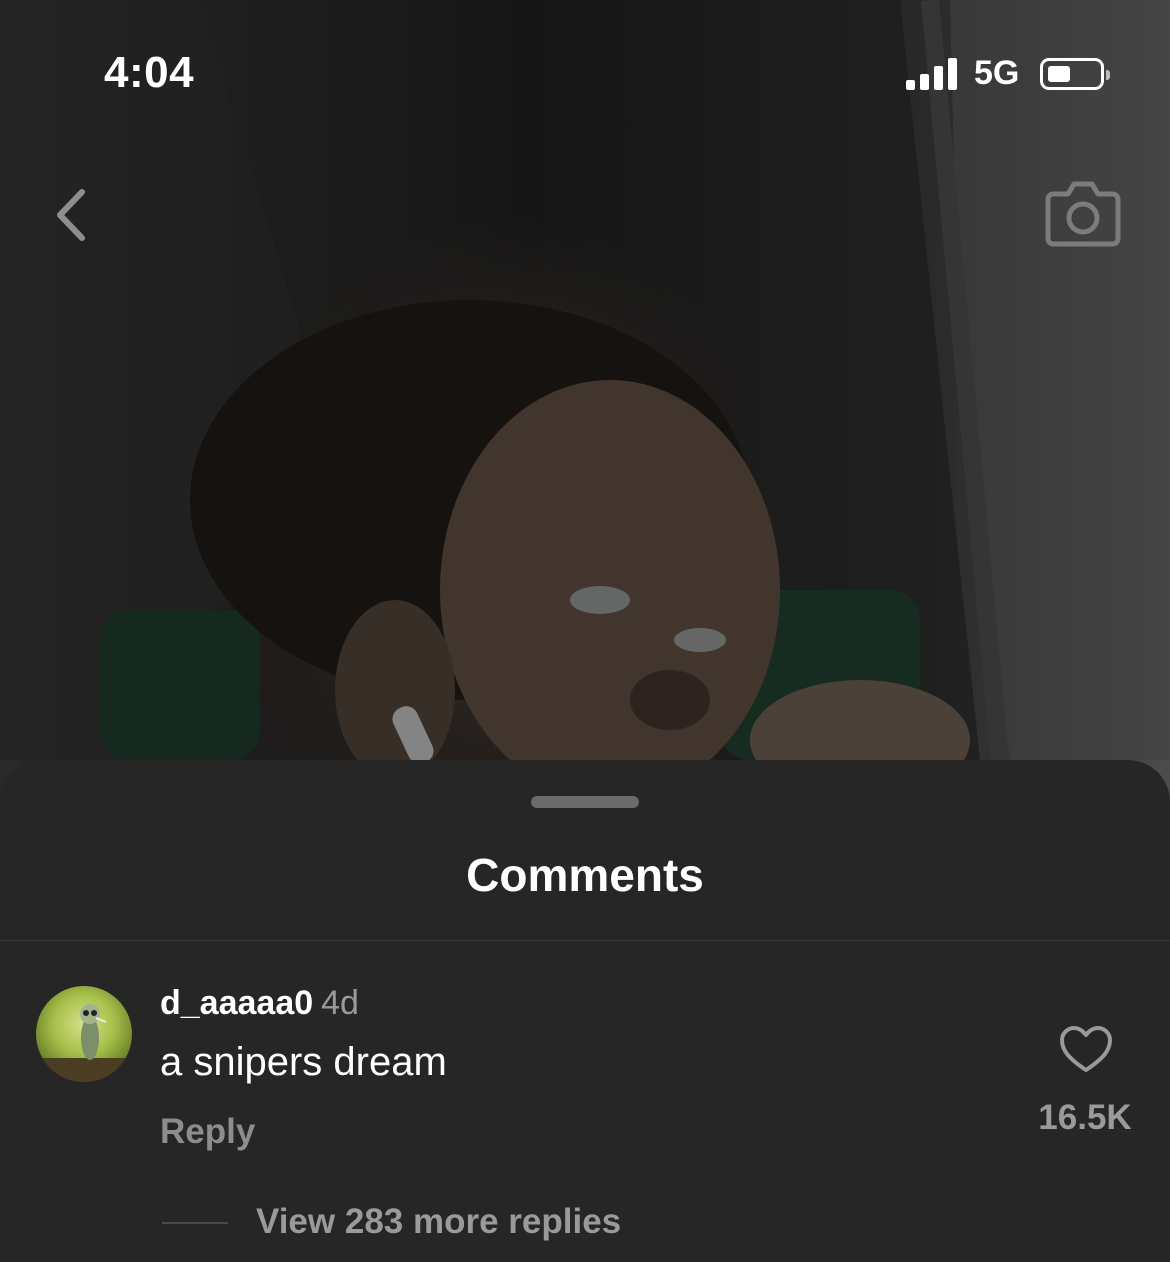 This screenshot has width=1170, height=1262. I want to click on camera-button, so click(1083, 212).